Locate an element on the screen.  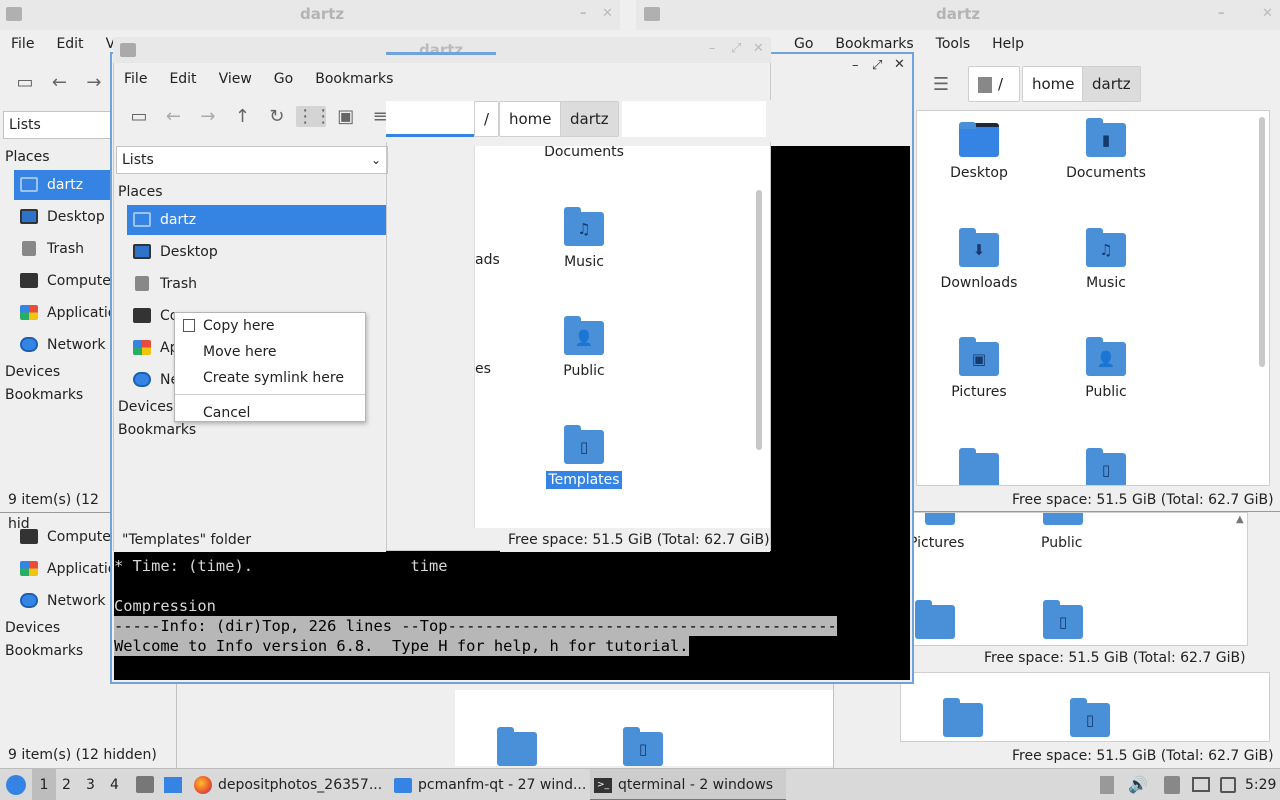
icon-view-icon: ⋮⋮ is located at coordinates (314, 116).